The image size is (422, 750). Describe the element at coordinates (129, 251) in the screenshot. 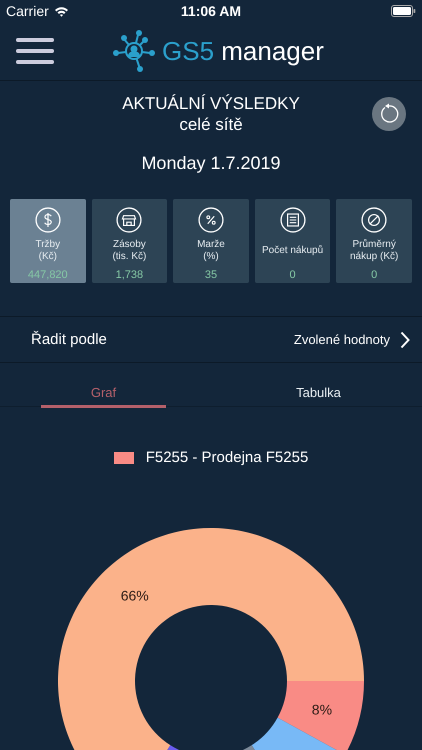

I see `metric-label: Zásoby (tis. Kč)` at that location.